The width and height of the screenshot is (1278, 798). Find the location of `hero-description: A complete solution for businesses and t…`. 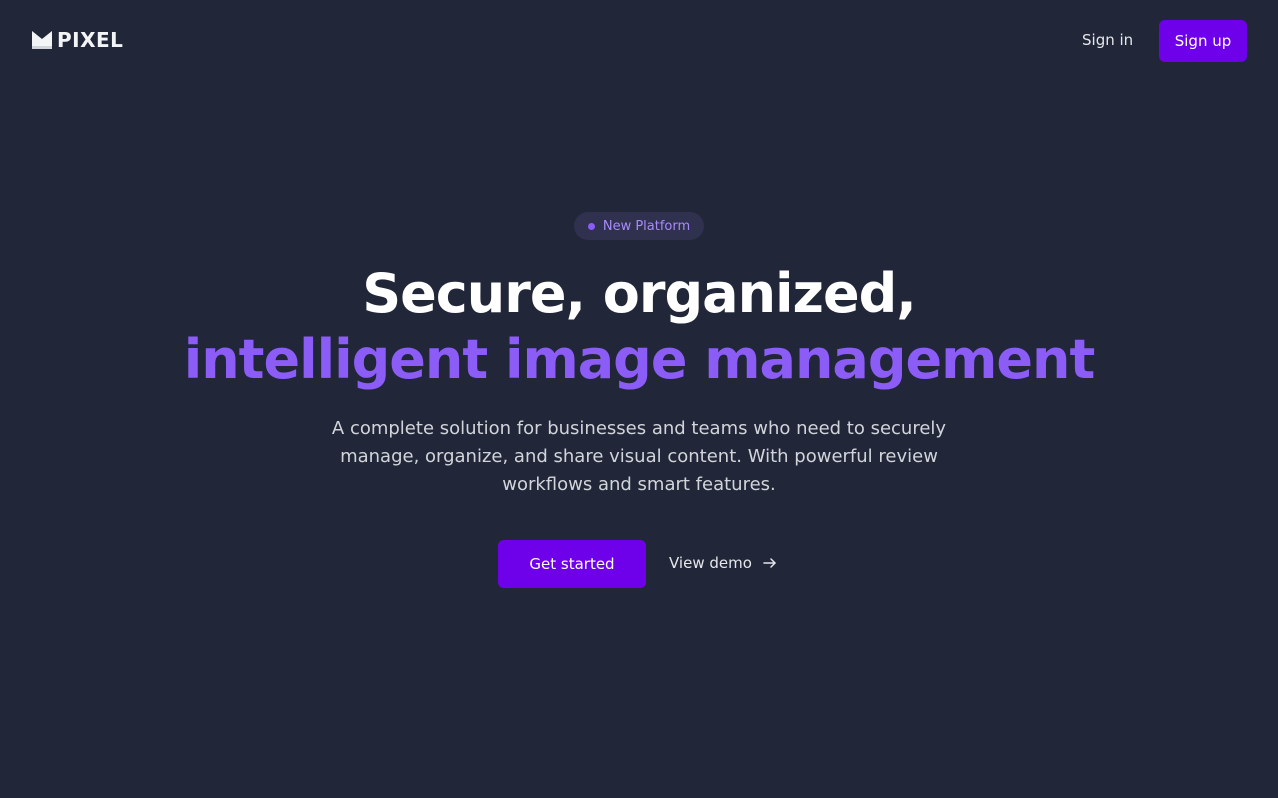

hero-description: A complete solution for businesses and t… is located at coordinates (639, 456).